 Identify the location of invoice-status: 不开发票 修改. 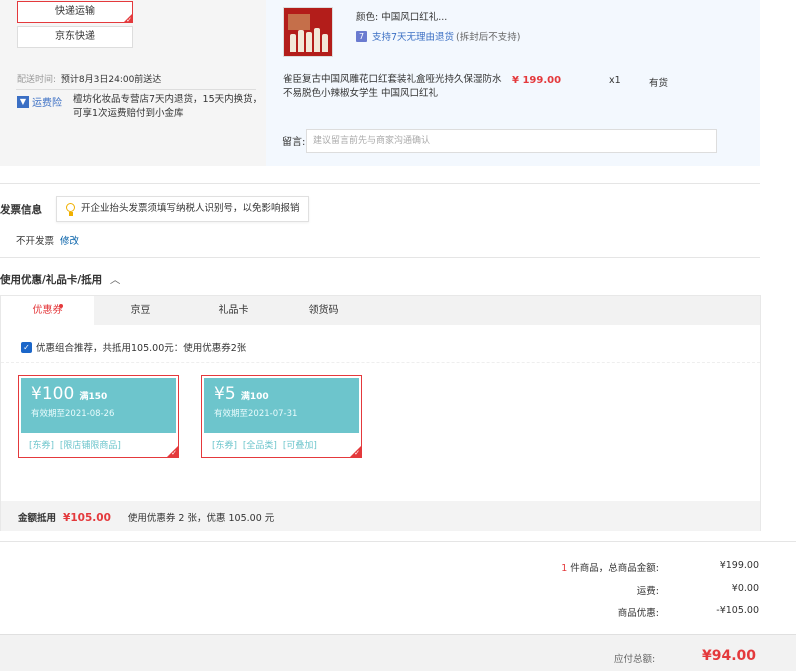
(47, 240).